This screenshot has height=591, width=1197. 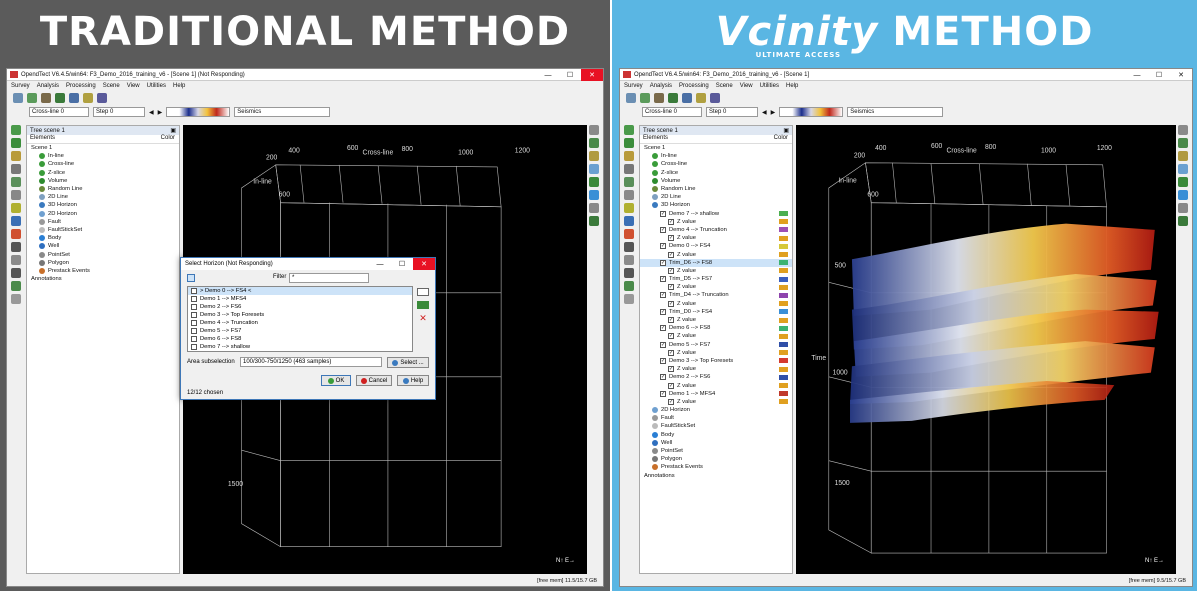 I want to click on step-field: Step 0, so click(x=732, y=112).